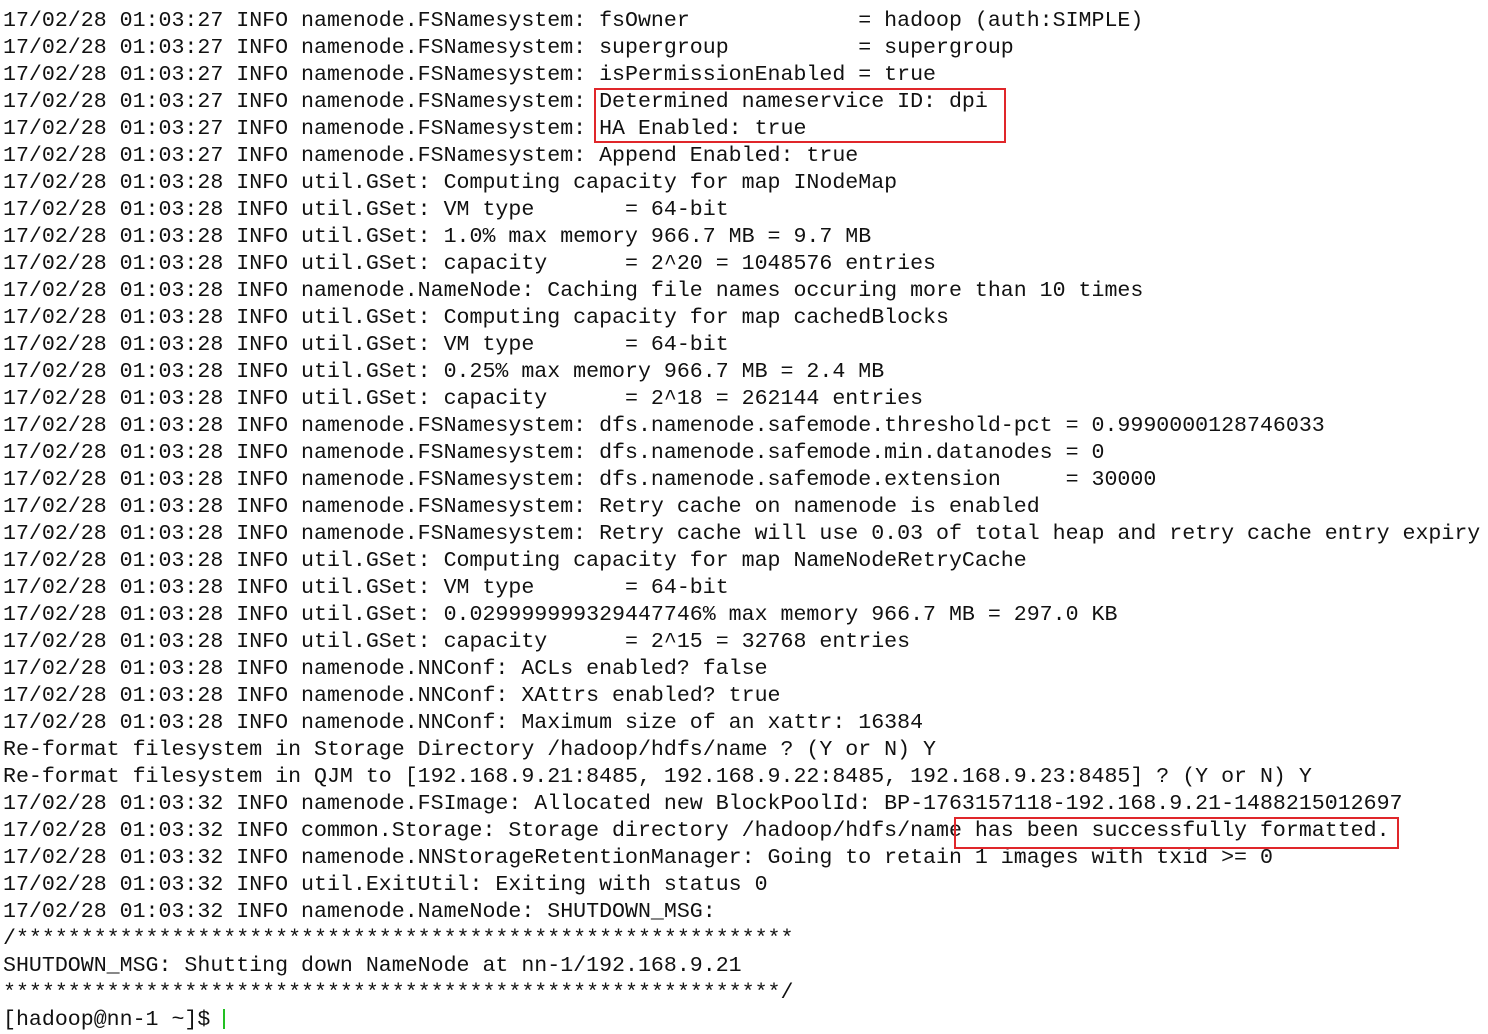 Image resolution: width=1488 pixels, height=1034 pixels. What do you see at coordinates (800, 115) in the screenshot?
I see `highlight-box-ha-config` at bounding box center [800, 115].